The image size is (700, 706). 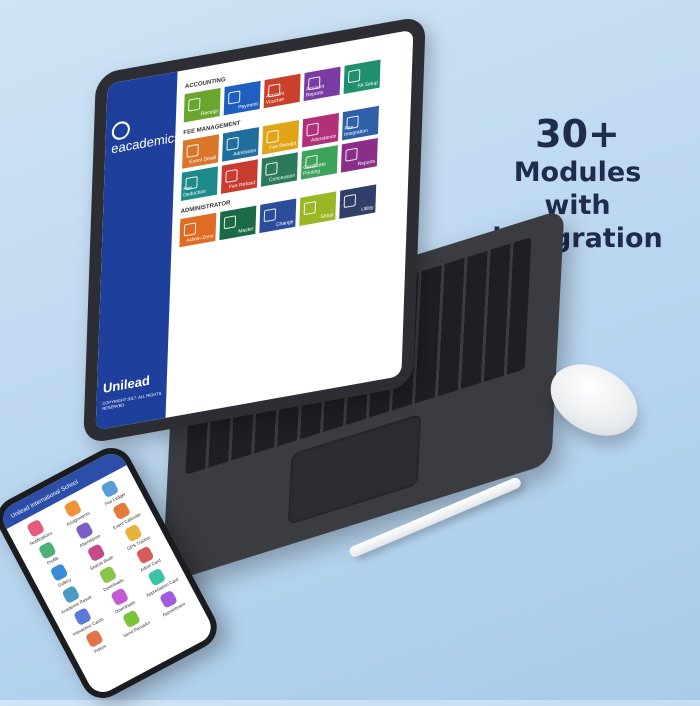 I want to click on footer-brand: Unilead, so click(x=126, y=384).